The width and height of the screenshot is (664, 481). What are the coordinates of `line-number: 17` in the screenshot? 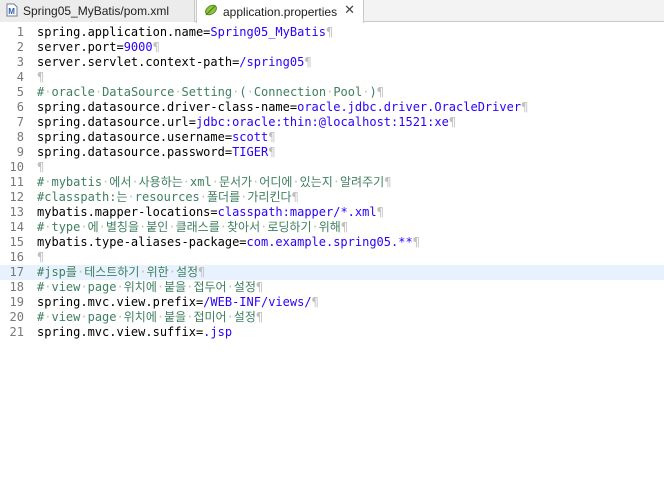 It's located at (16, 272).